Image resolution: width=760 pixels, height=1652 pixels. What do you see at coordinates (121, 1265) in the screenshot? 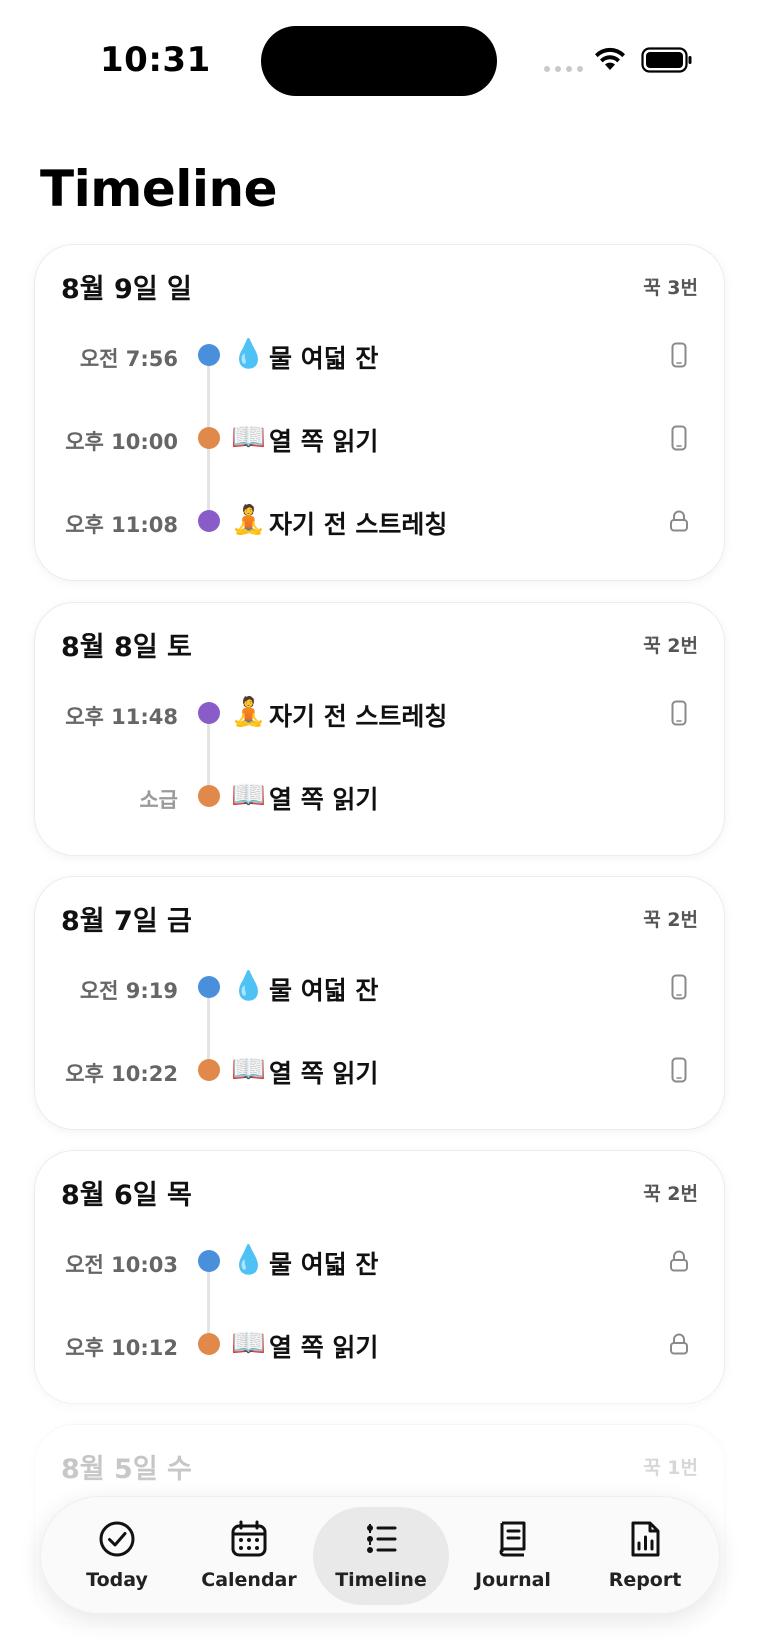
I see `entry-time: 오전 10:03` at bounding box center [121, 1265].